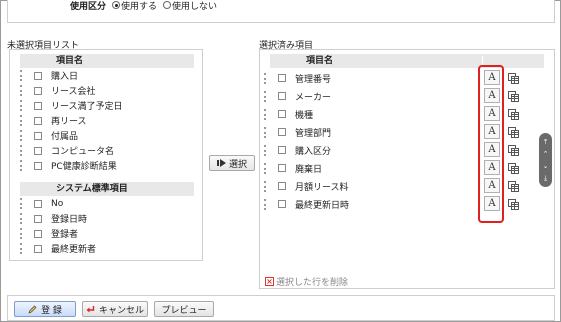  Describe the element at coordinates (313, 151) in the screenshot. I see `item-label: 購入区分` at that location.